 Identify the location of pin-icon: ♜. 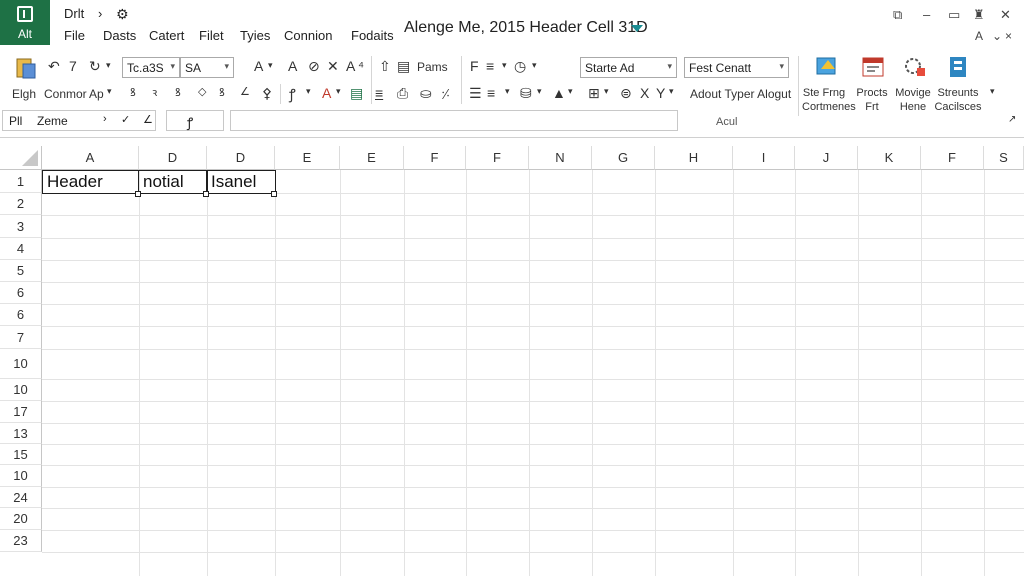
(979, 15).